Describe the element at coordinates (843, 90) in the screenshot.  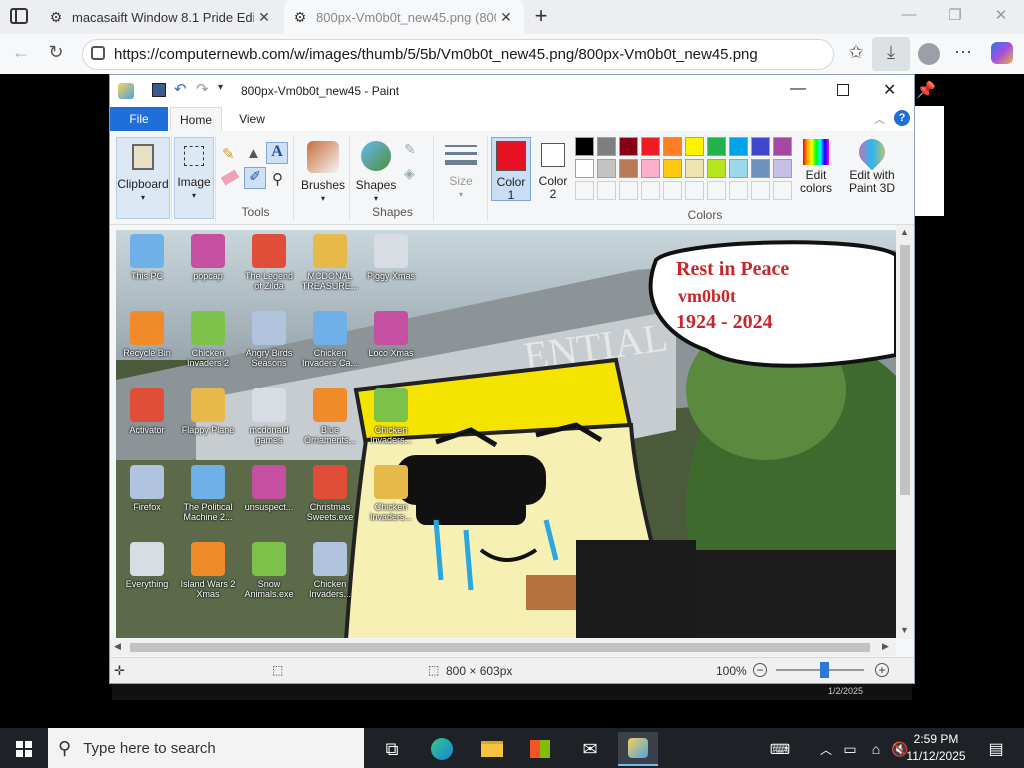
I see `maximize-icon` at that location.